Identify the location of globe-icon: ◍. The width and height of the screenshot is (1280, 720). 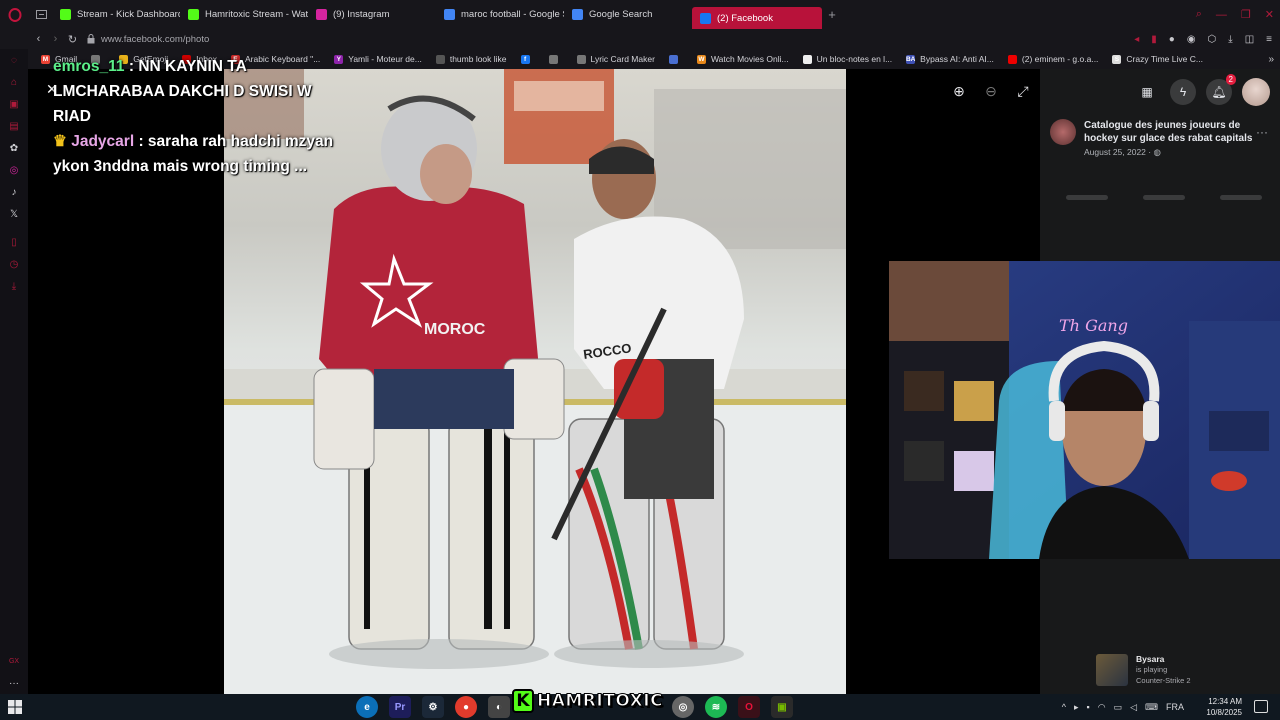
(1157, 152).